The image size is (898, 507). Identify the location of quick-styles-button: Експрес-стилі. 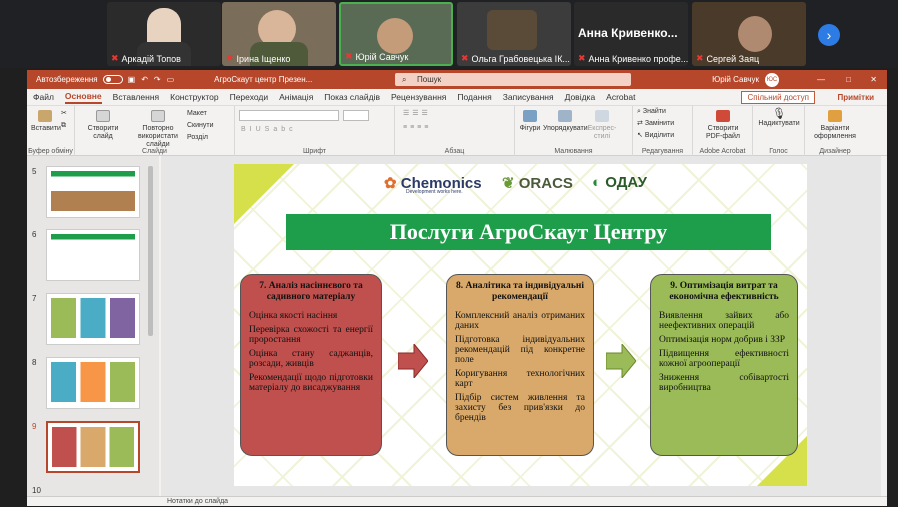
(602, 125).